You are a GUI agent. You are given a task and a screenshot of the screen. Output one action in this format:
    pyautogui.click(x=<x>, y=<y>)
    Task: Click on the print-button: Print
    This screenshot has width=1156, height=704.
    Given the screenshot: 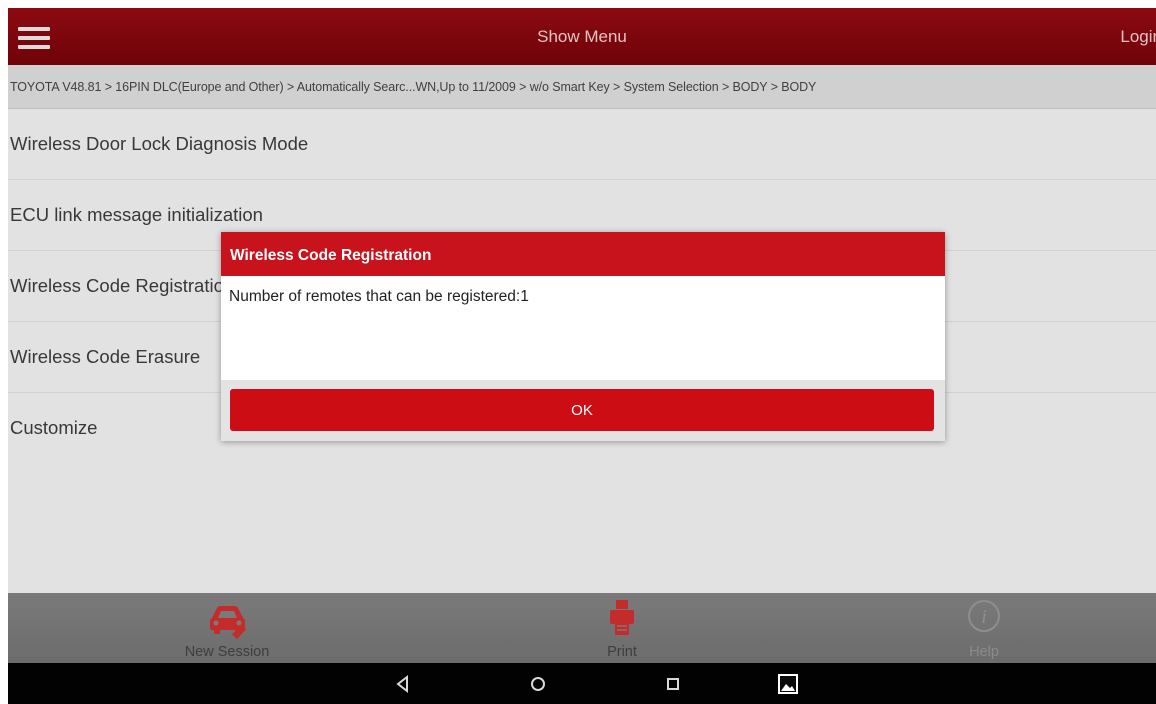 What is the action you would take?
    pyautogui.click(x=622, y=628)
    